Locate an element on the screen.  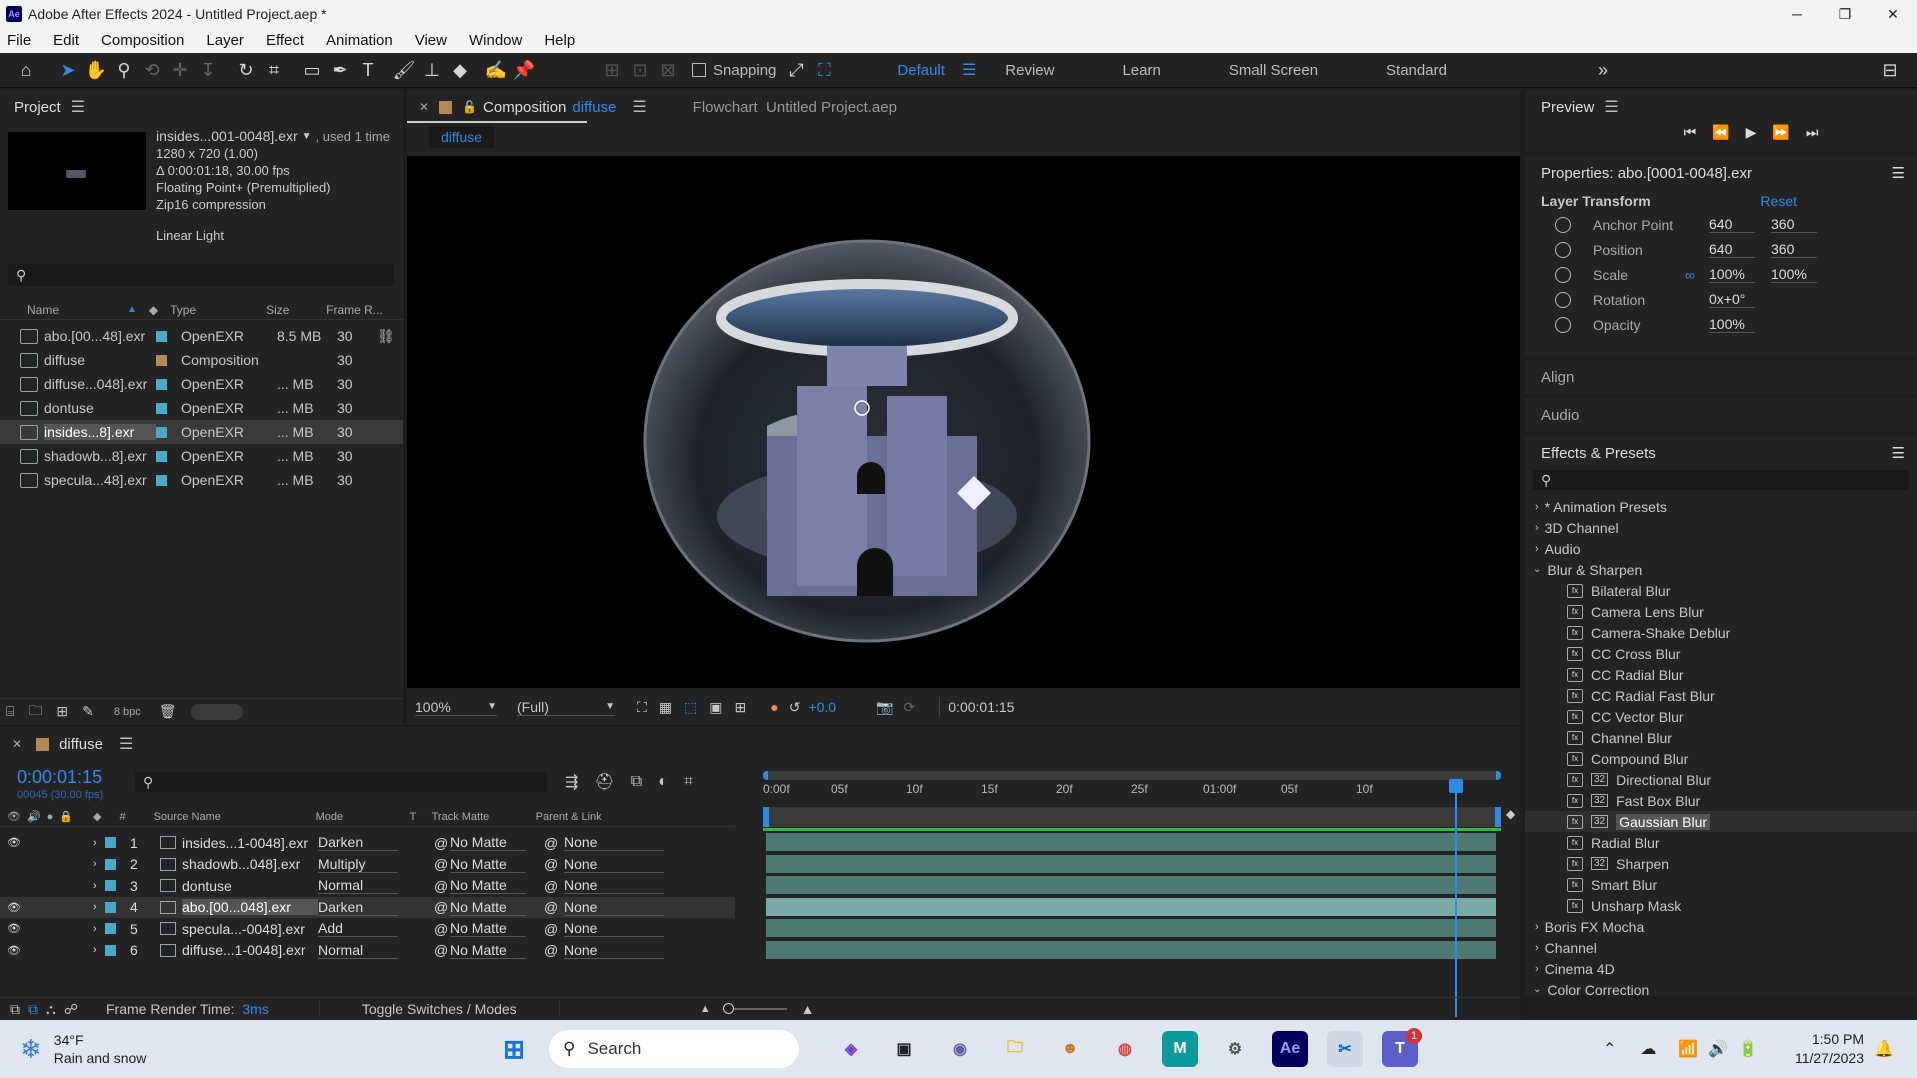
minimize-icon: ─ is located at coordinates (1797, 14).